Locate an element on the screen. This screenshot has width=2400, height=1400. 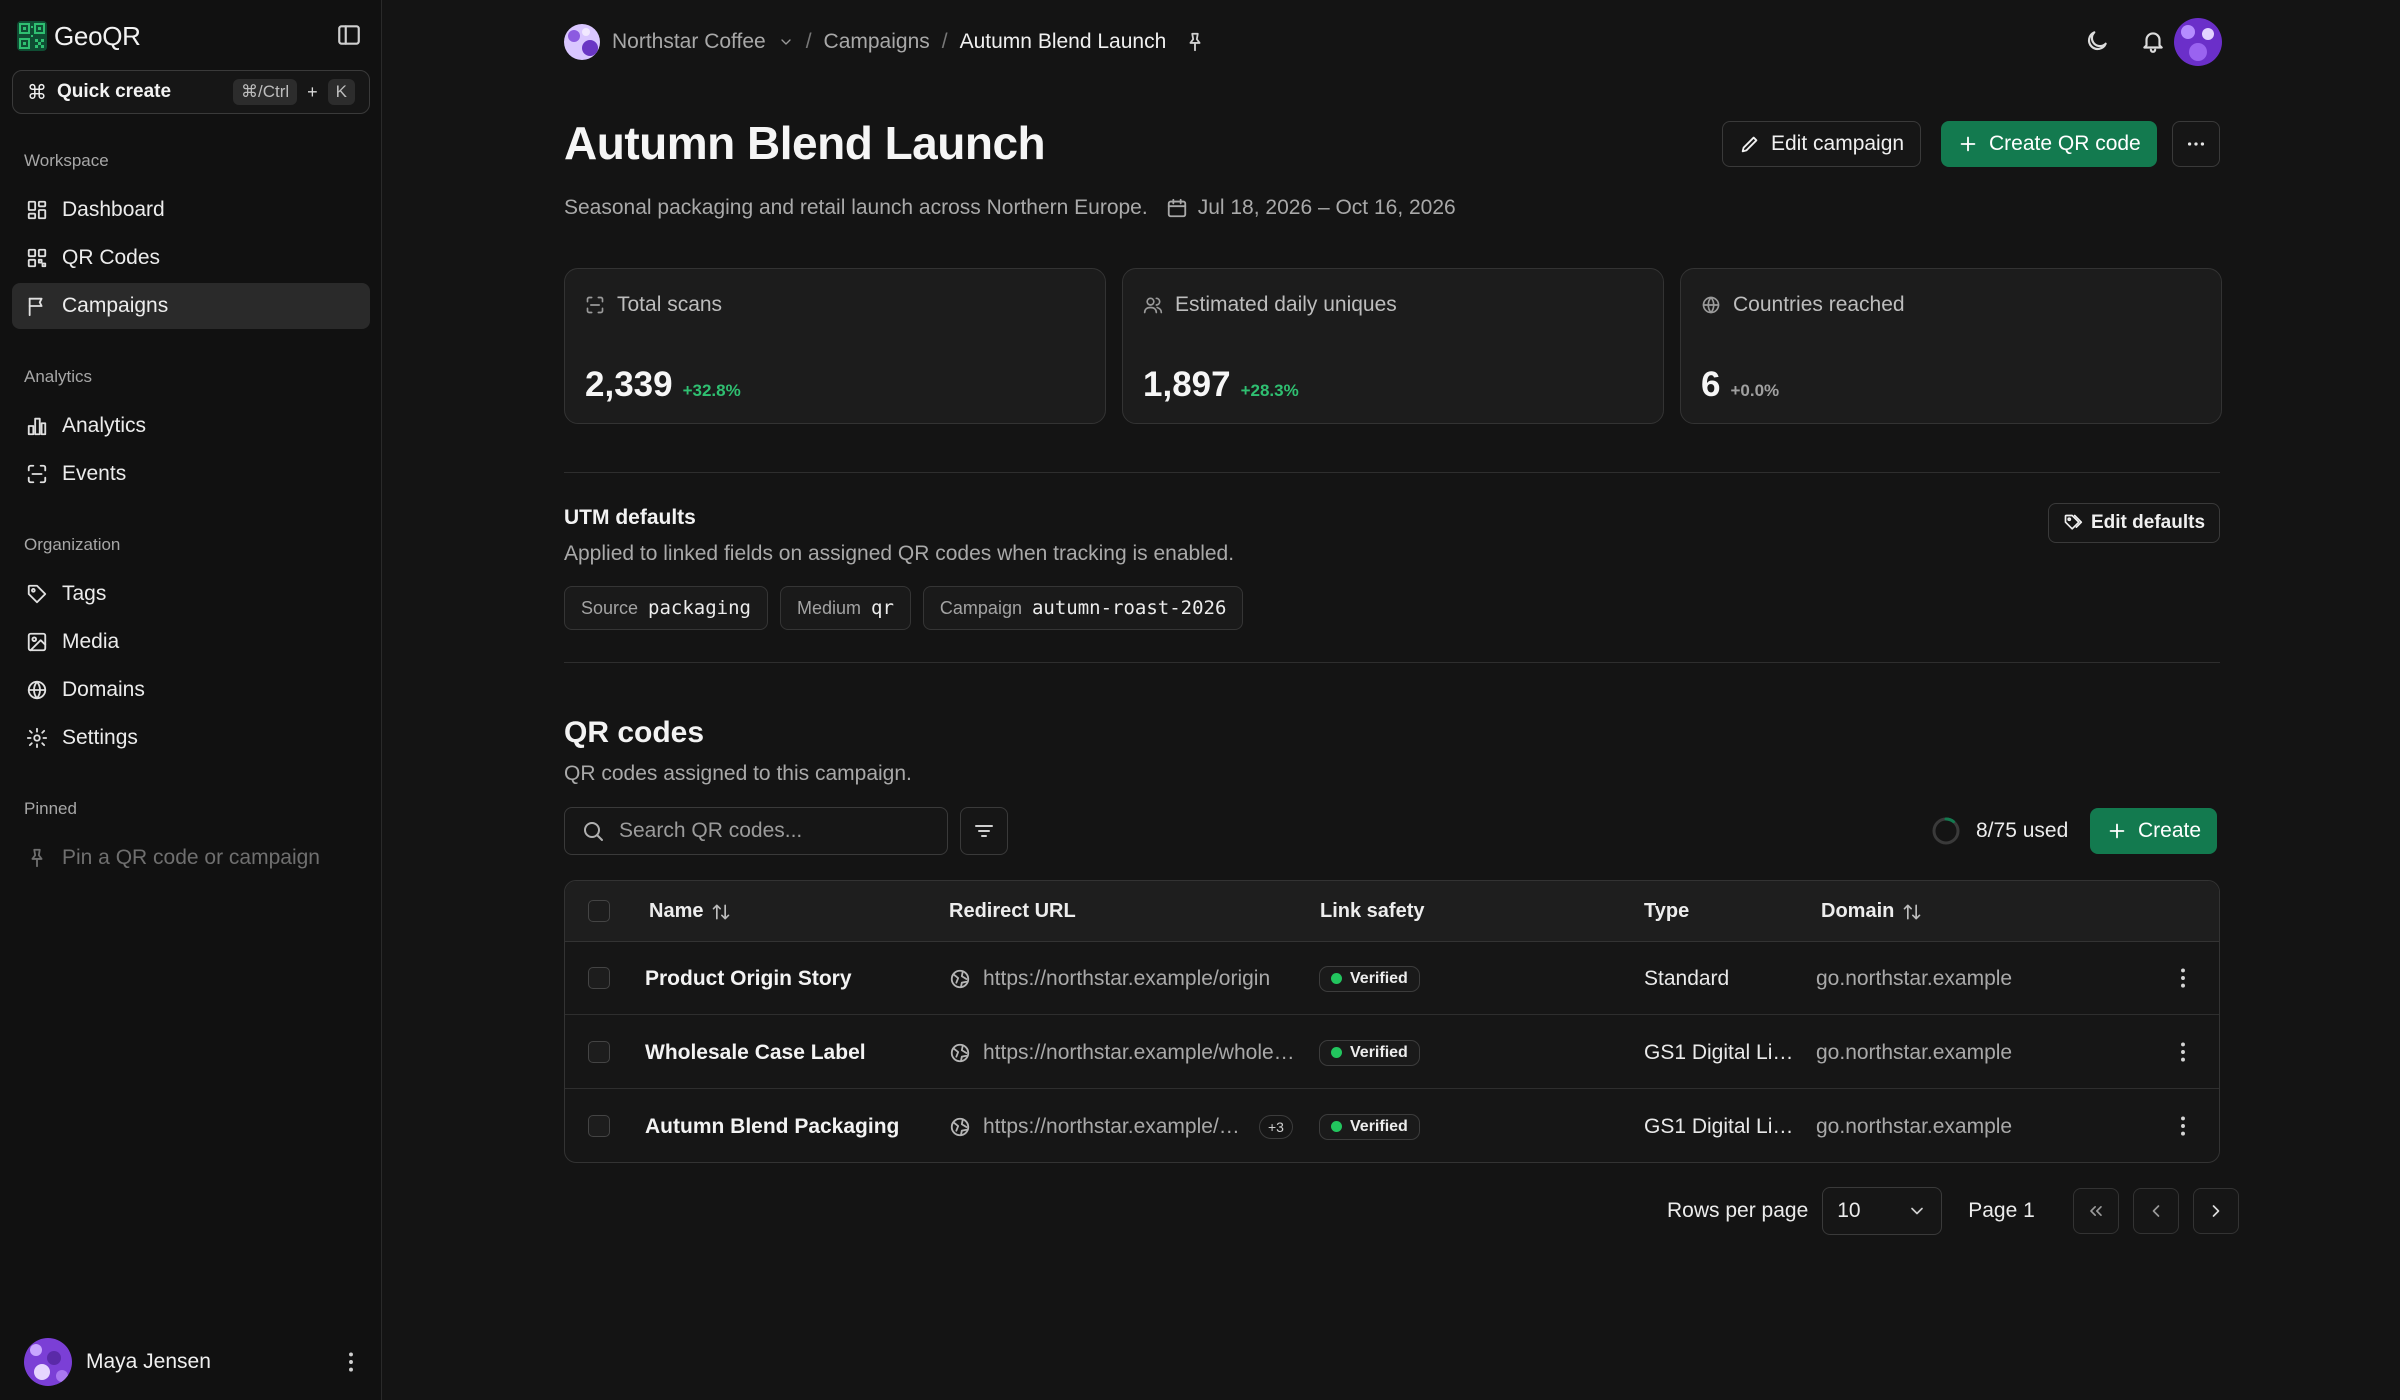
sidebar-item-label: Domains is located at coordinates (103, 689).